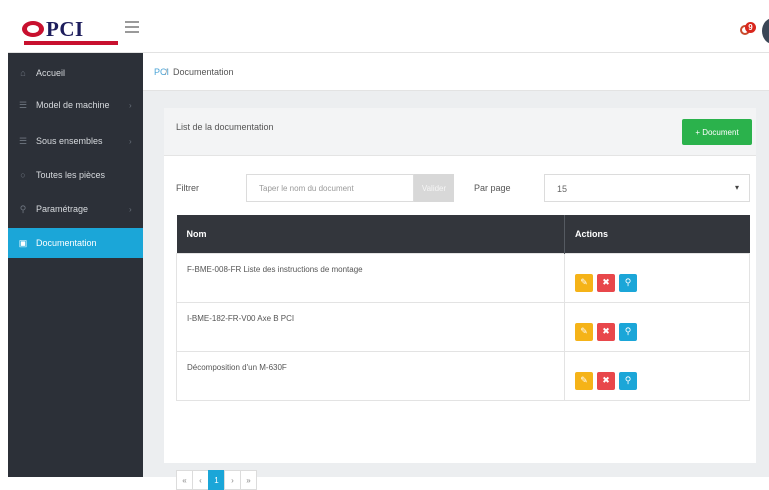  I want to click on per-page-label: Par page, so click(492, 188).